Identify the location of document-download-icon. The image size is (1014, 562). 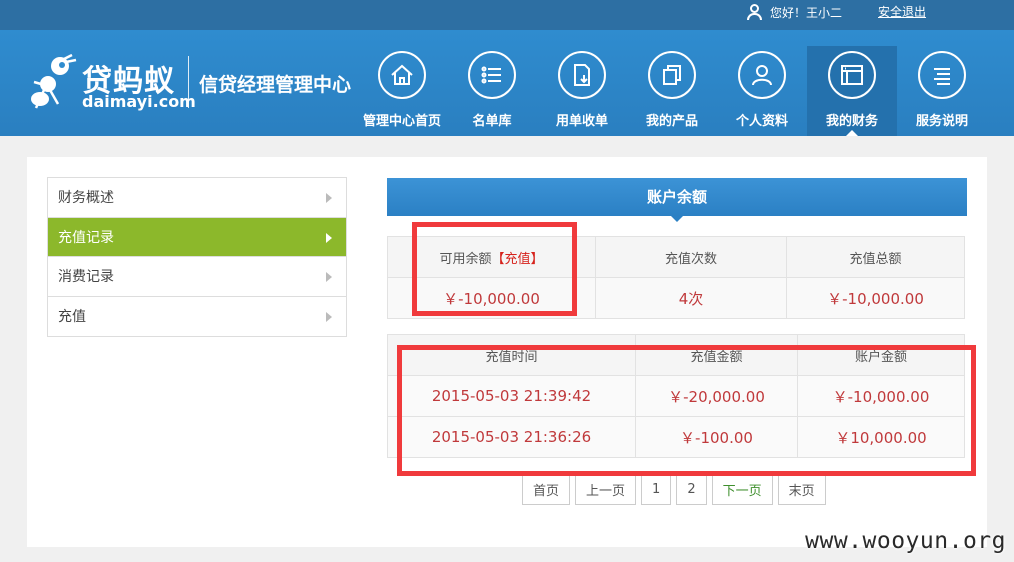
(582, 75).